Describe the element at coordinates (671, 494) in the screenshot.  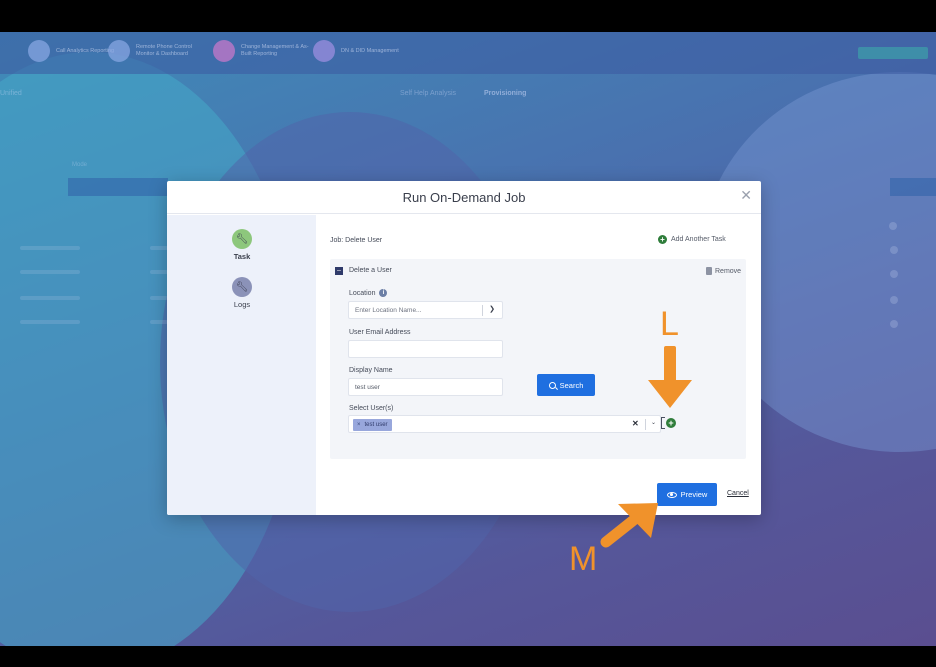
I see `eye-icon` at that location.